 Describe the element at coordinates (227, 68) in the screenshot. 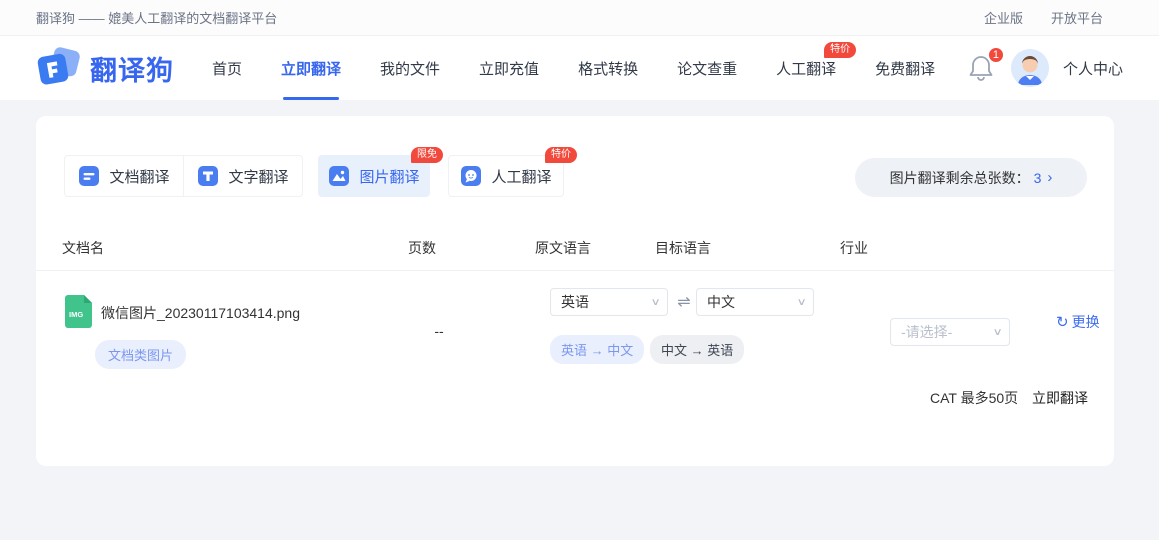

I see `nav-item-home: 首页` at that location.